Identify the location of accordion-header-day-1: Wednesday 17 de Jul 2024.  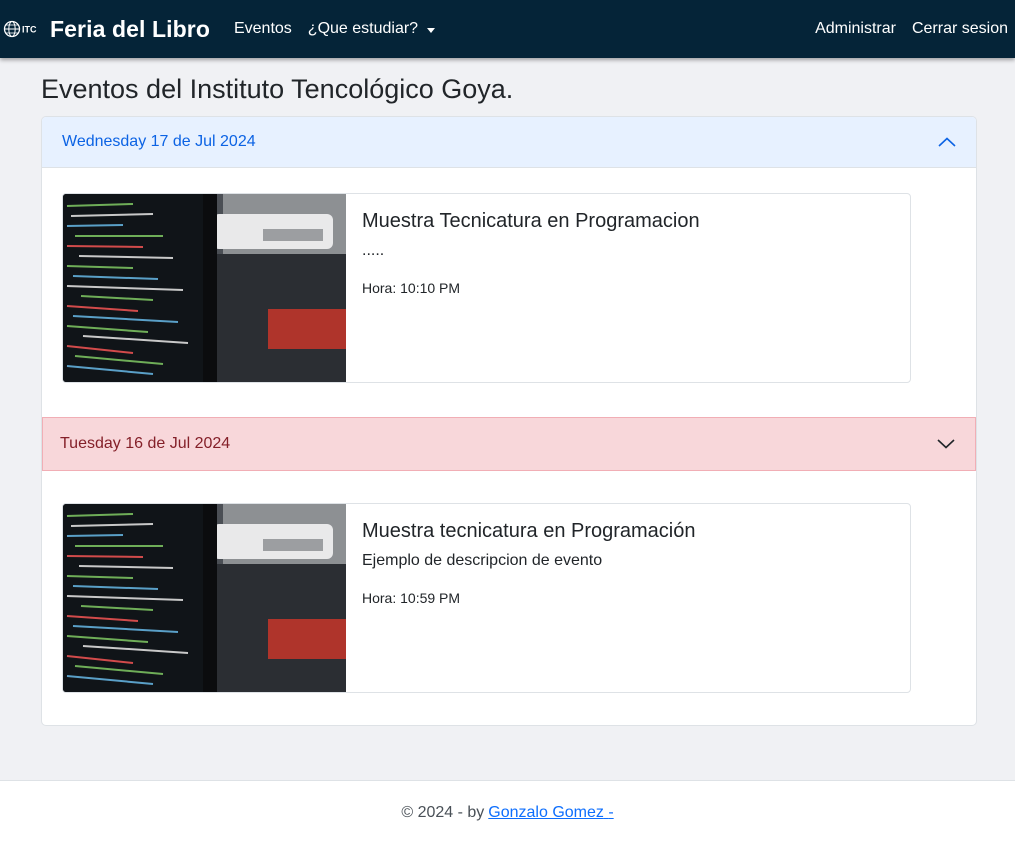
(509, 142).